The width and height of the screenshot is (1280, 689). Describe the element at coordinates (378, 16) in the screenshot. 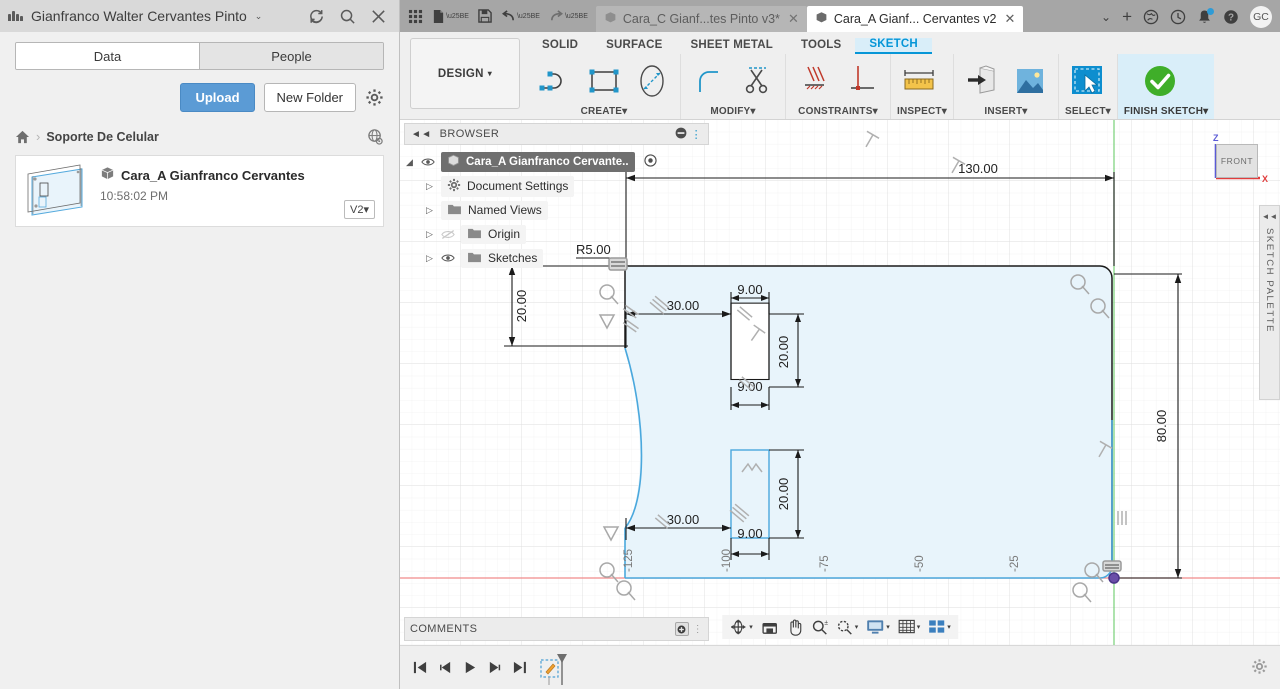

I see `close-icon` at that location.